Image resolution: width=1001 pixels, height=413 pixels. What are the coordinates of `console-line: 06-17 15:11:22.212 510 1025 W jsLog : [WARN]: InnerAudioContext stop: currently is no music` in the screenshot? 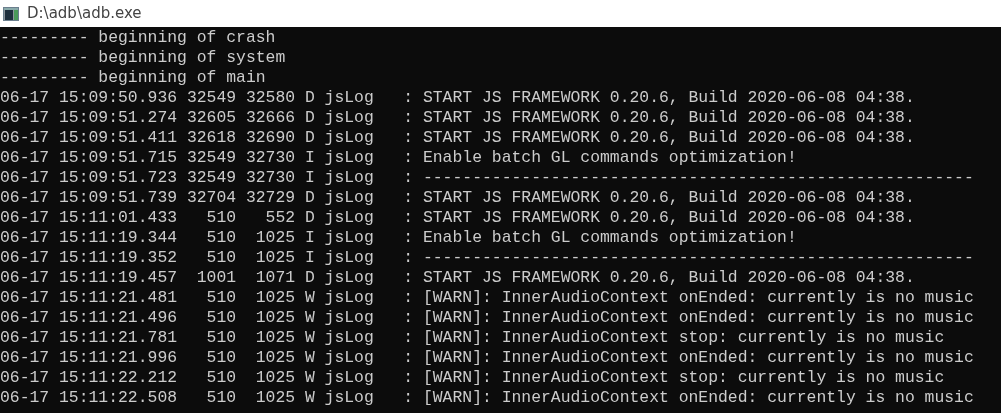 It's located at (472, 378).